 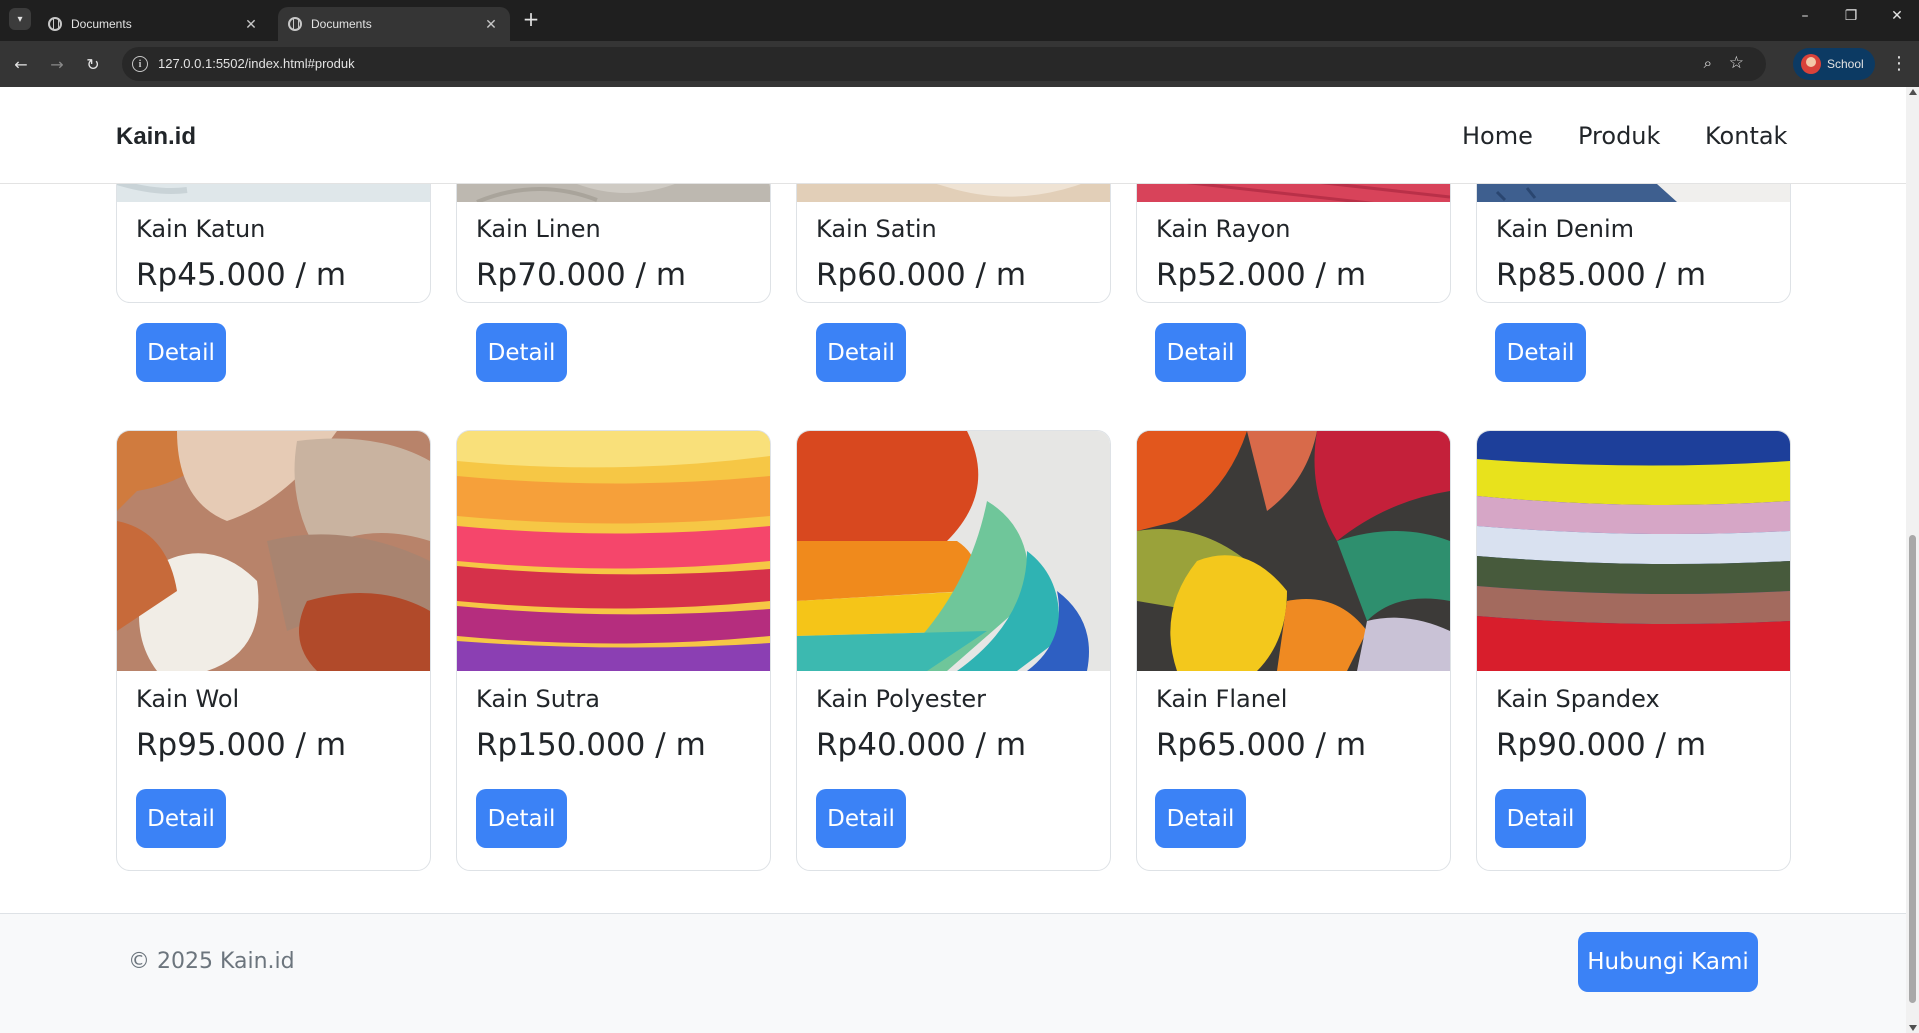 I want to click on avatar, so click(x=1811, y=64).